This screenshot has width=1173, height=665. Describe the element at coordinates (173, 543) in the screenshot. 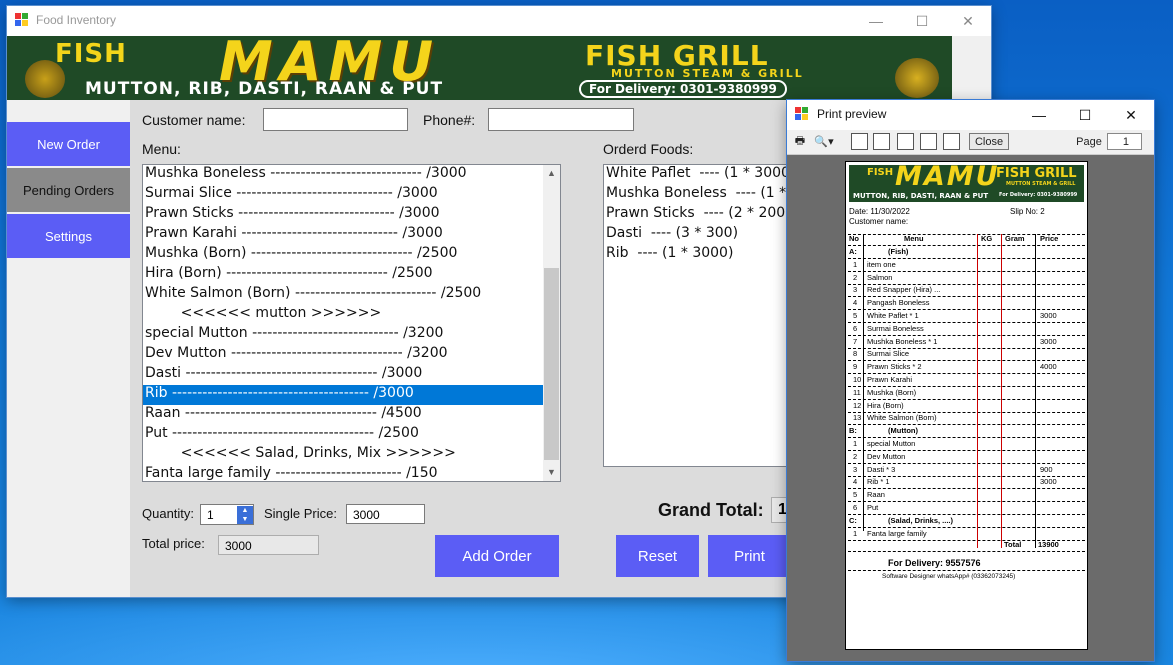

I see `total-price-label: Total price:` at that location.